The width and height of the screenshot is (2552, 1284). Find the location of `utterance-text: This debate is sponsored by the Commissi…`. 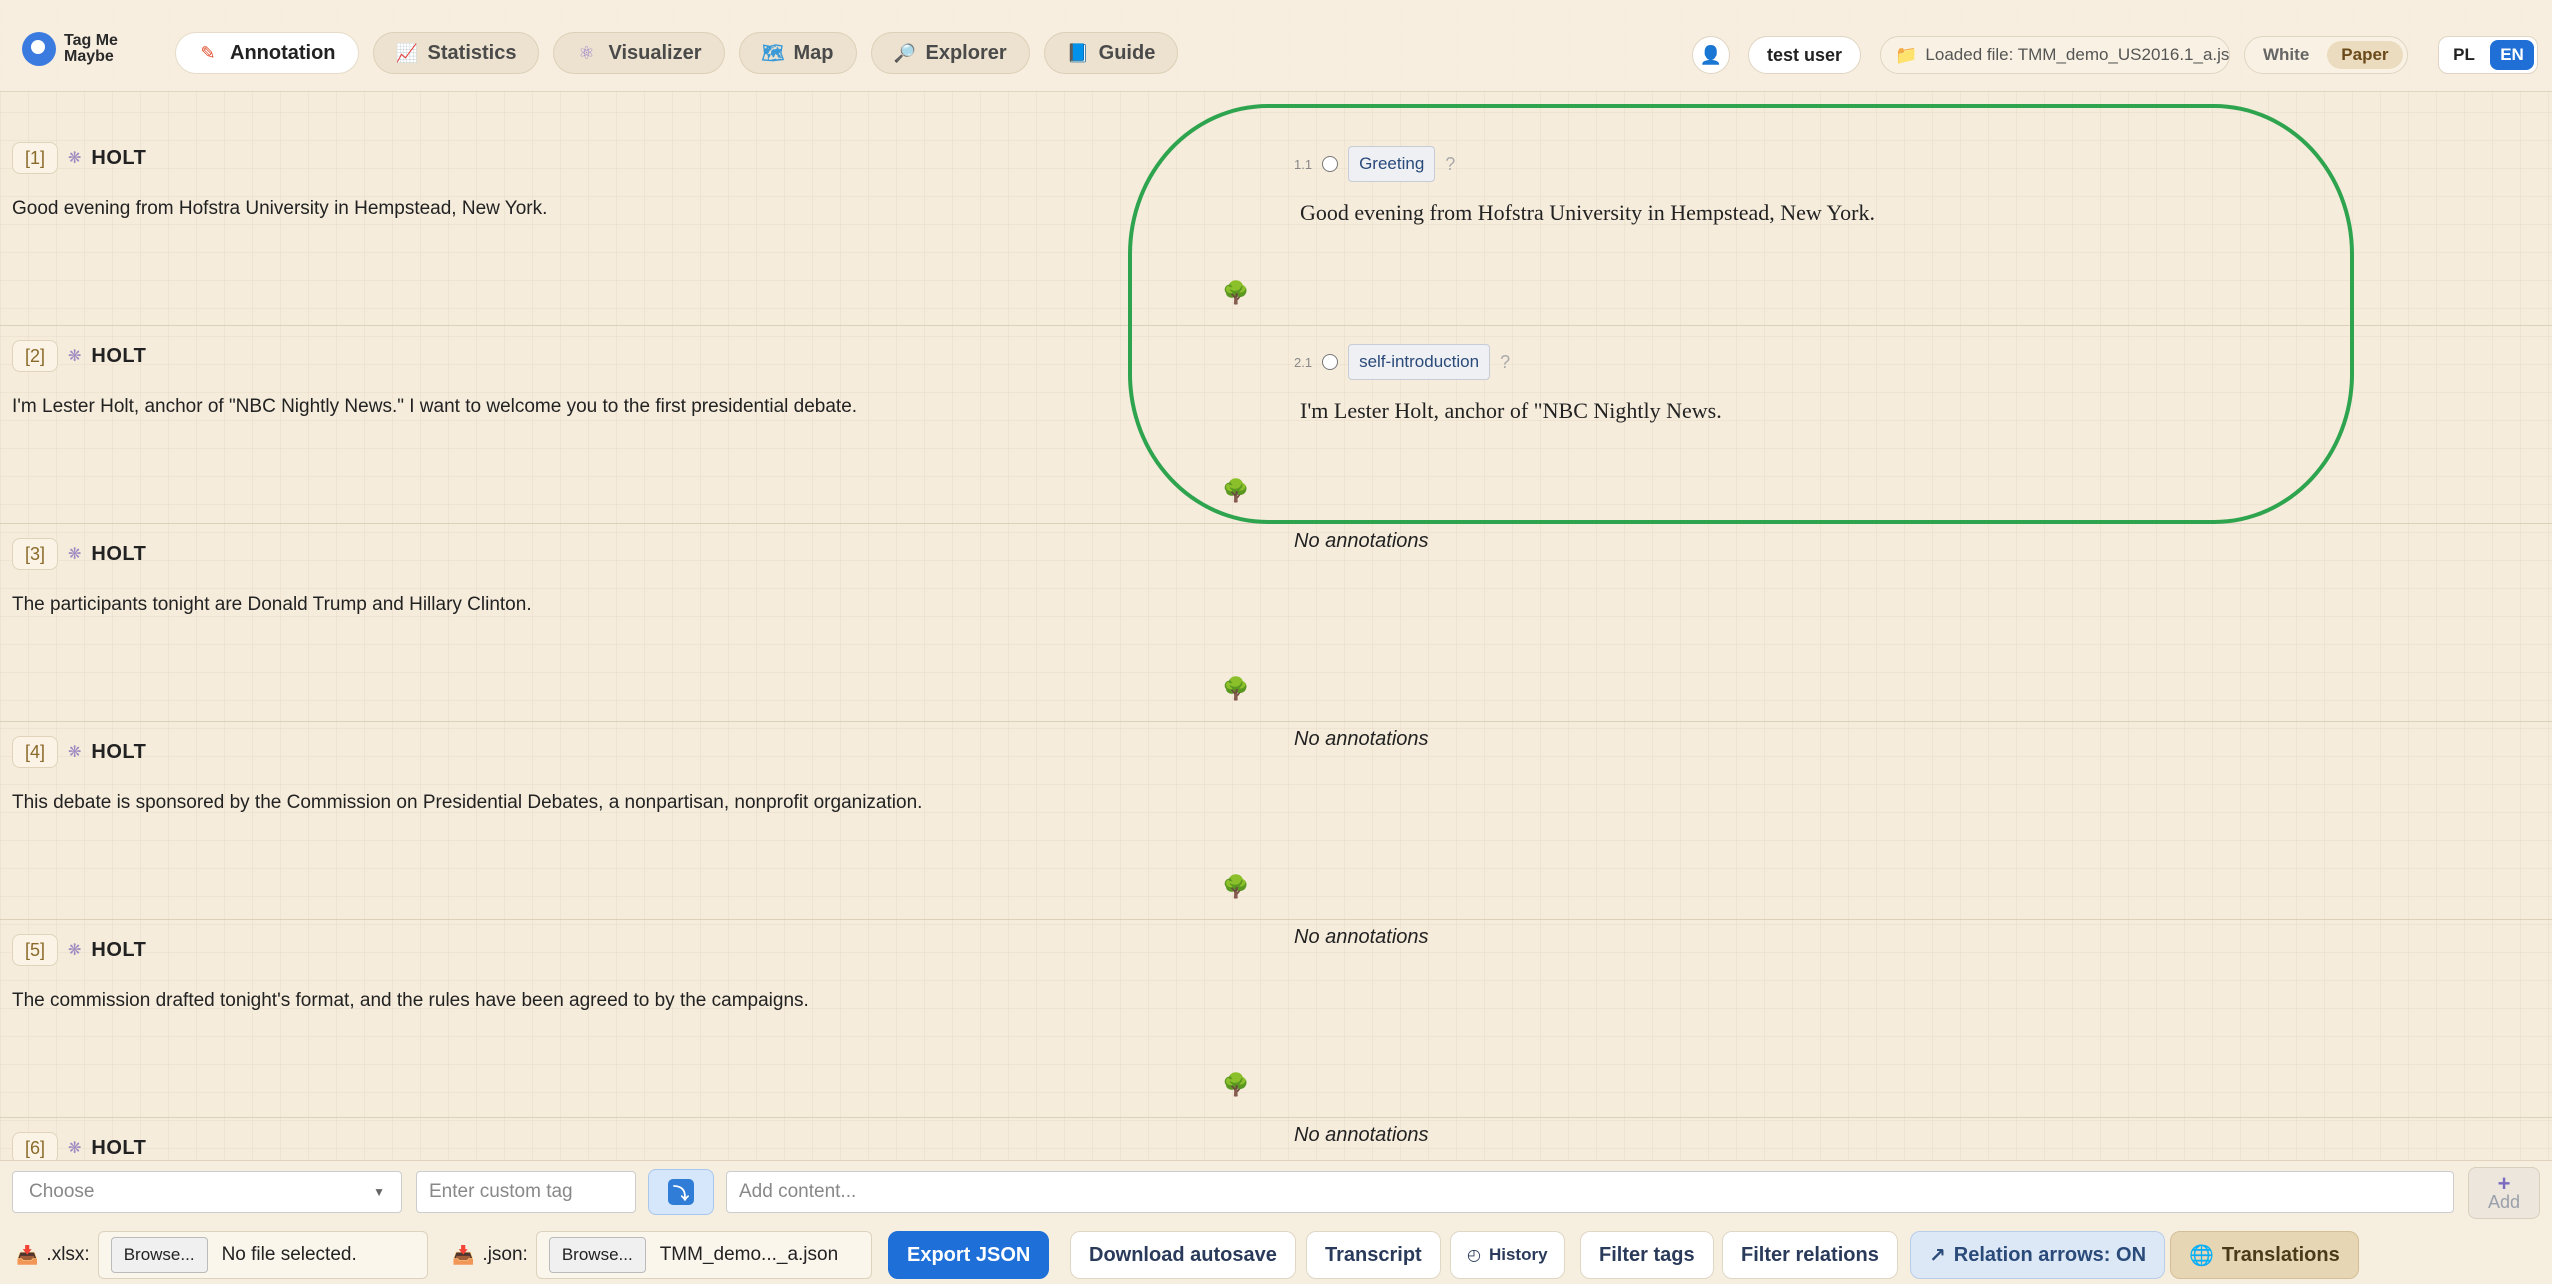

utterance-text: This debate is sponsored by the Commissi… is located at coordinates (467, 803).